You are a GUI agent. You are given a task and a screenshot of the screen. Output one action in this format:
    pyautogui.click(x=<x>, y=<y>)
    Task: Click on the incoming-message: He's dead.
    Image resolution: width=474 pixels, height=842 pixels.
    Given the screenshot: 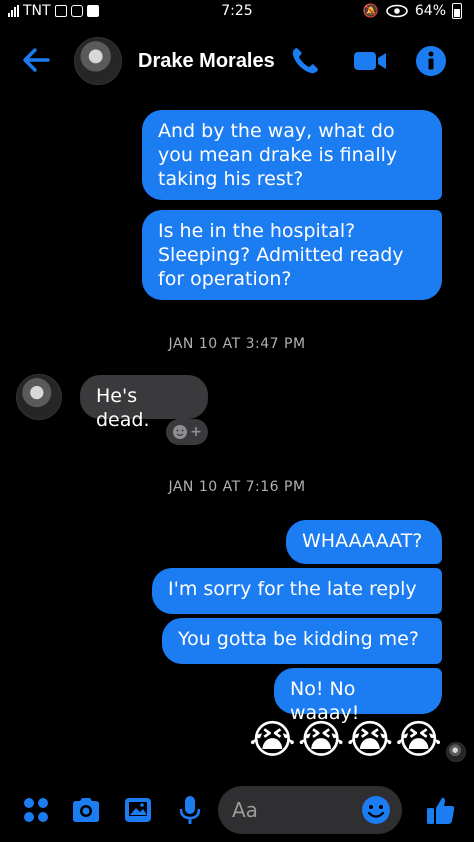 What is the action you would take?
    pyautogui.click(x=144, y=403)
    